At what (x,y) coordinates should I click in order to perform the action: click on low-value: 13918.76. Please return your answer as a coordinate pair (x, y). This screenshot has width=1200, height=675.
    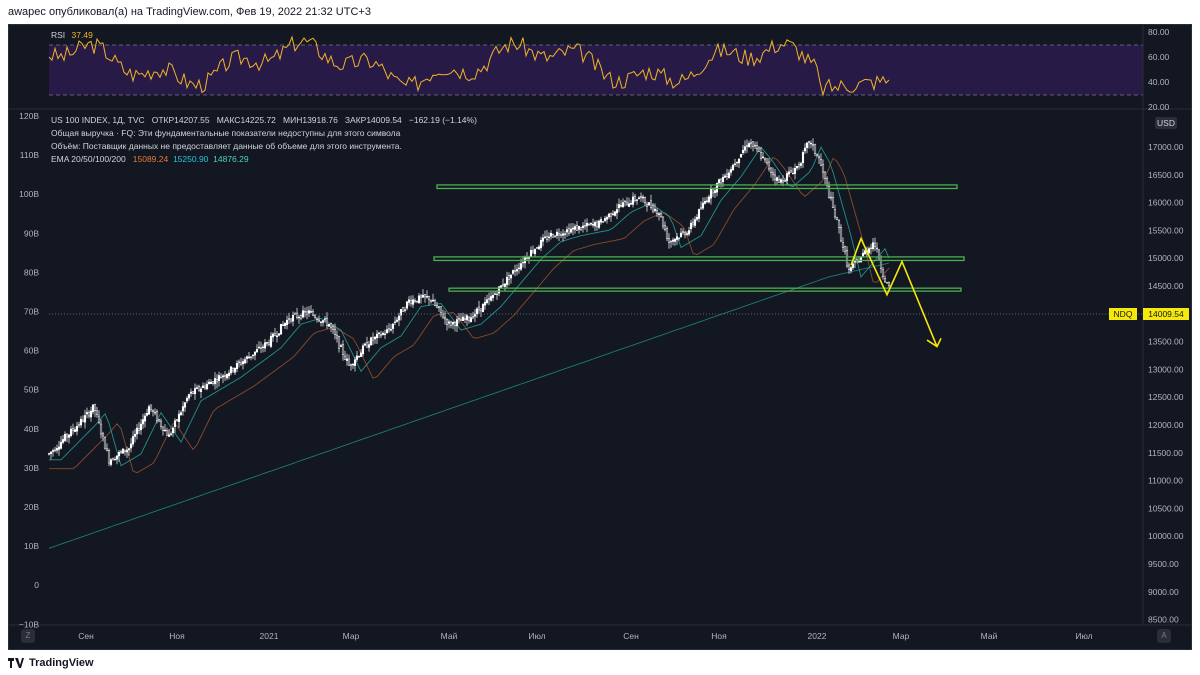
    Looking at the image, I should click on (320, 120).